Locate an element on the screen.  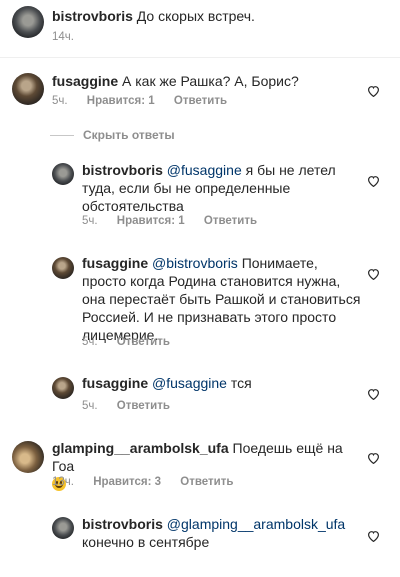
comment-body-line: просто когда Родина становится нужна, is located at coordinates (211, 281).